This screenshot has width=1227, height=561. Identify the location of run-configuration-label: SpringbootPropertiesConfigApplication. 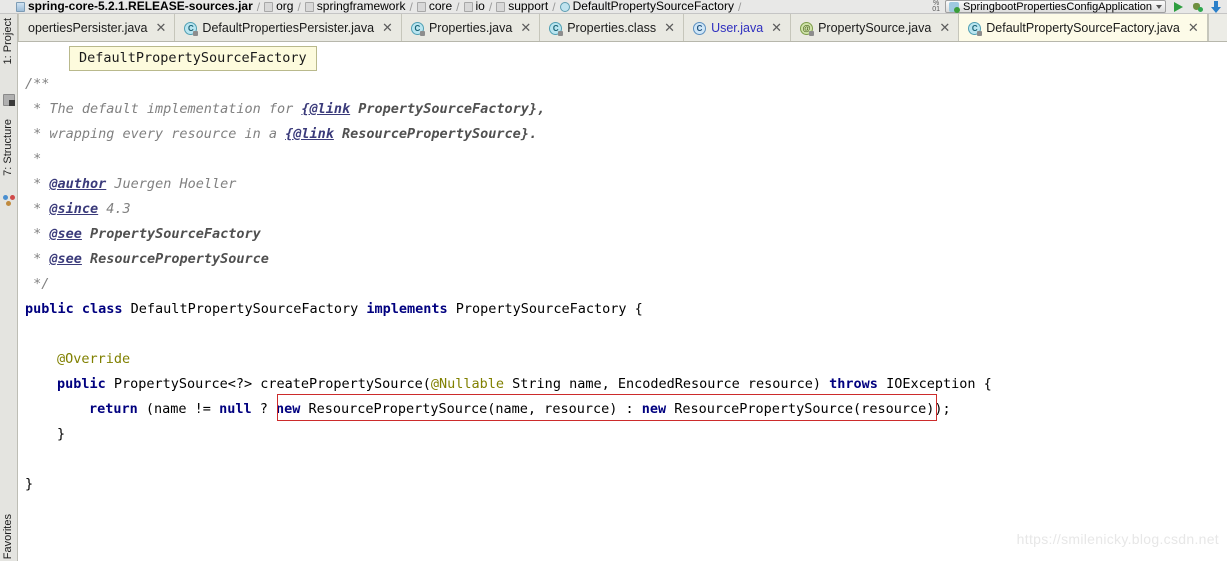
(1057, 6).